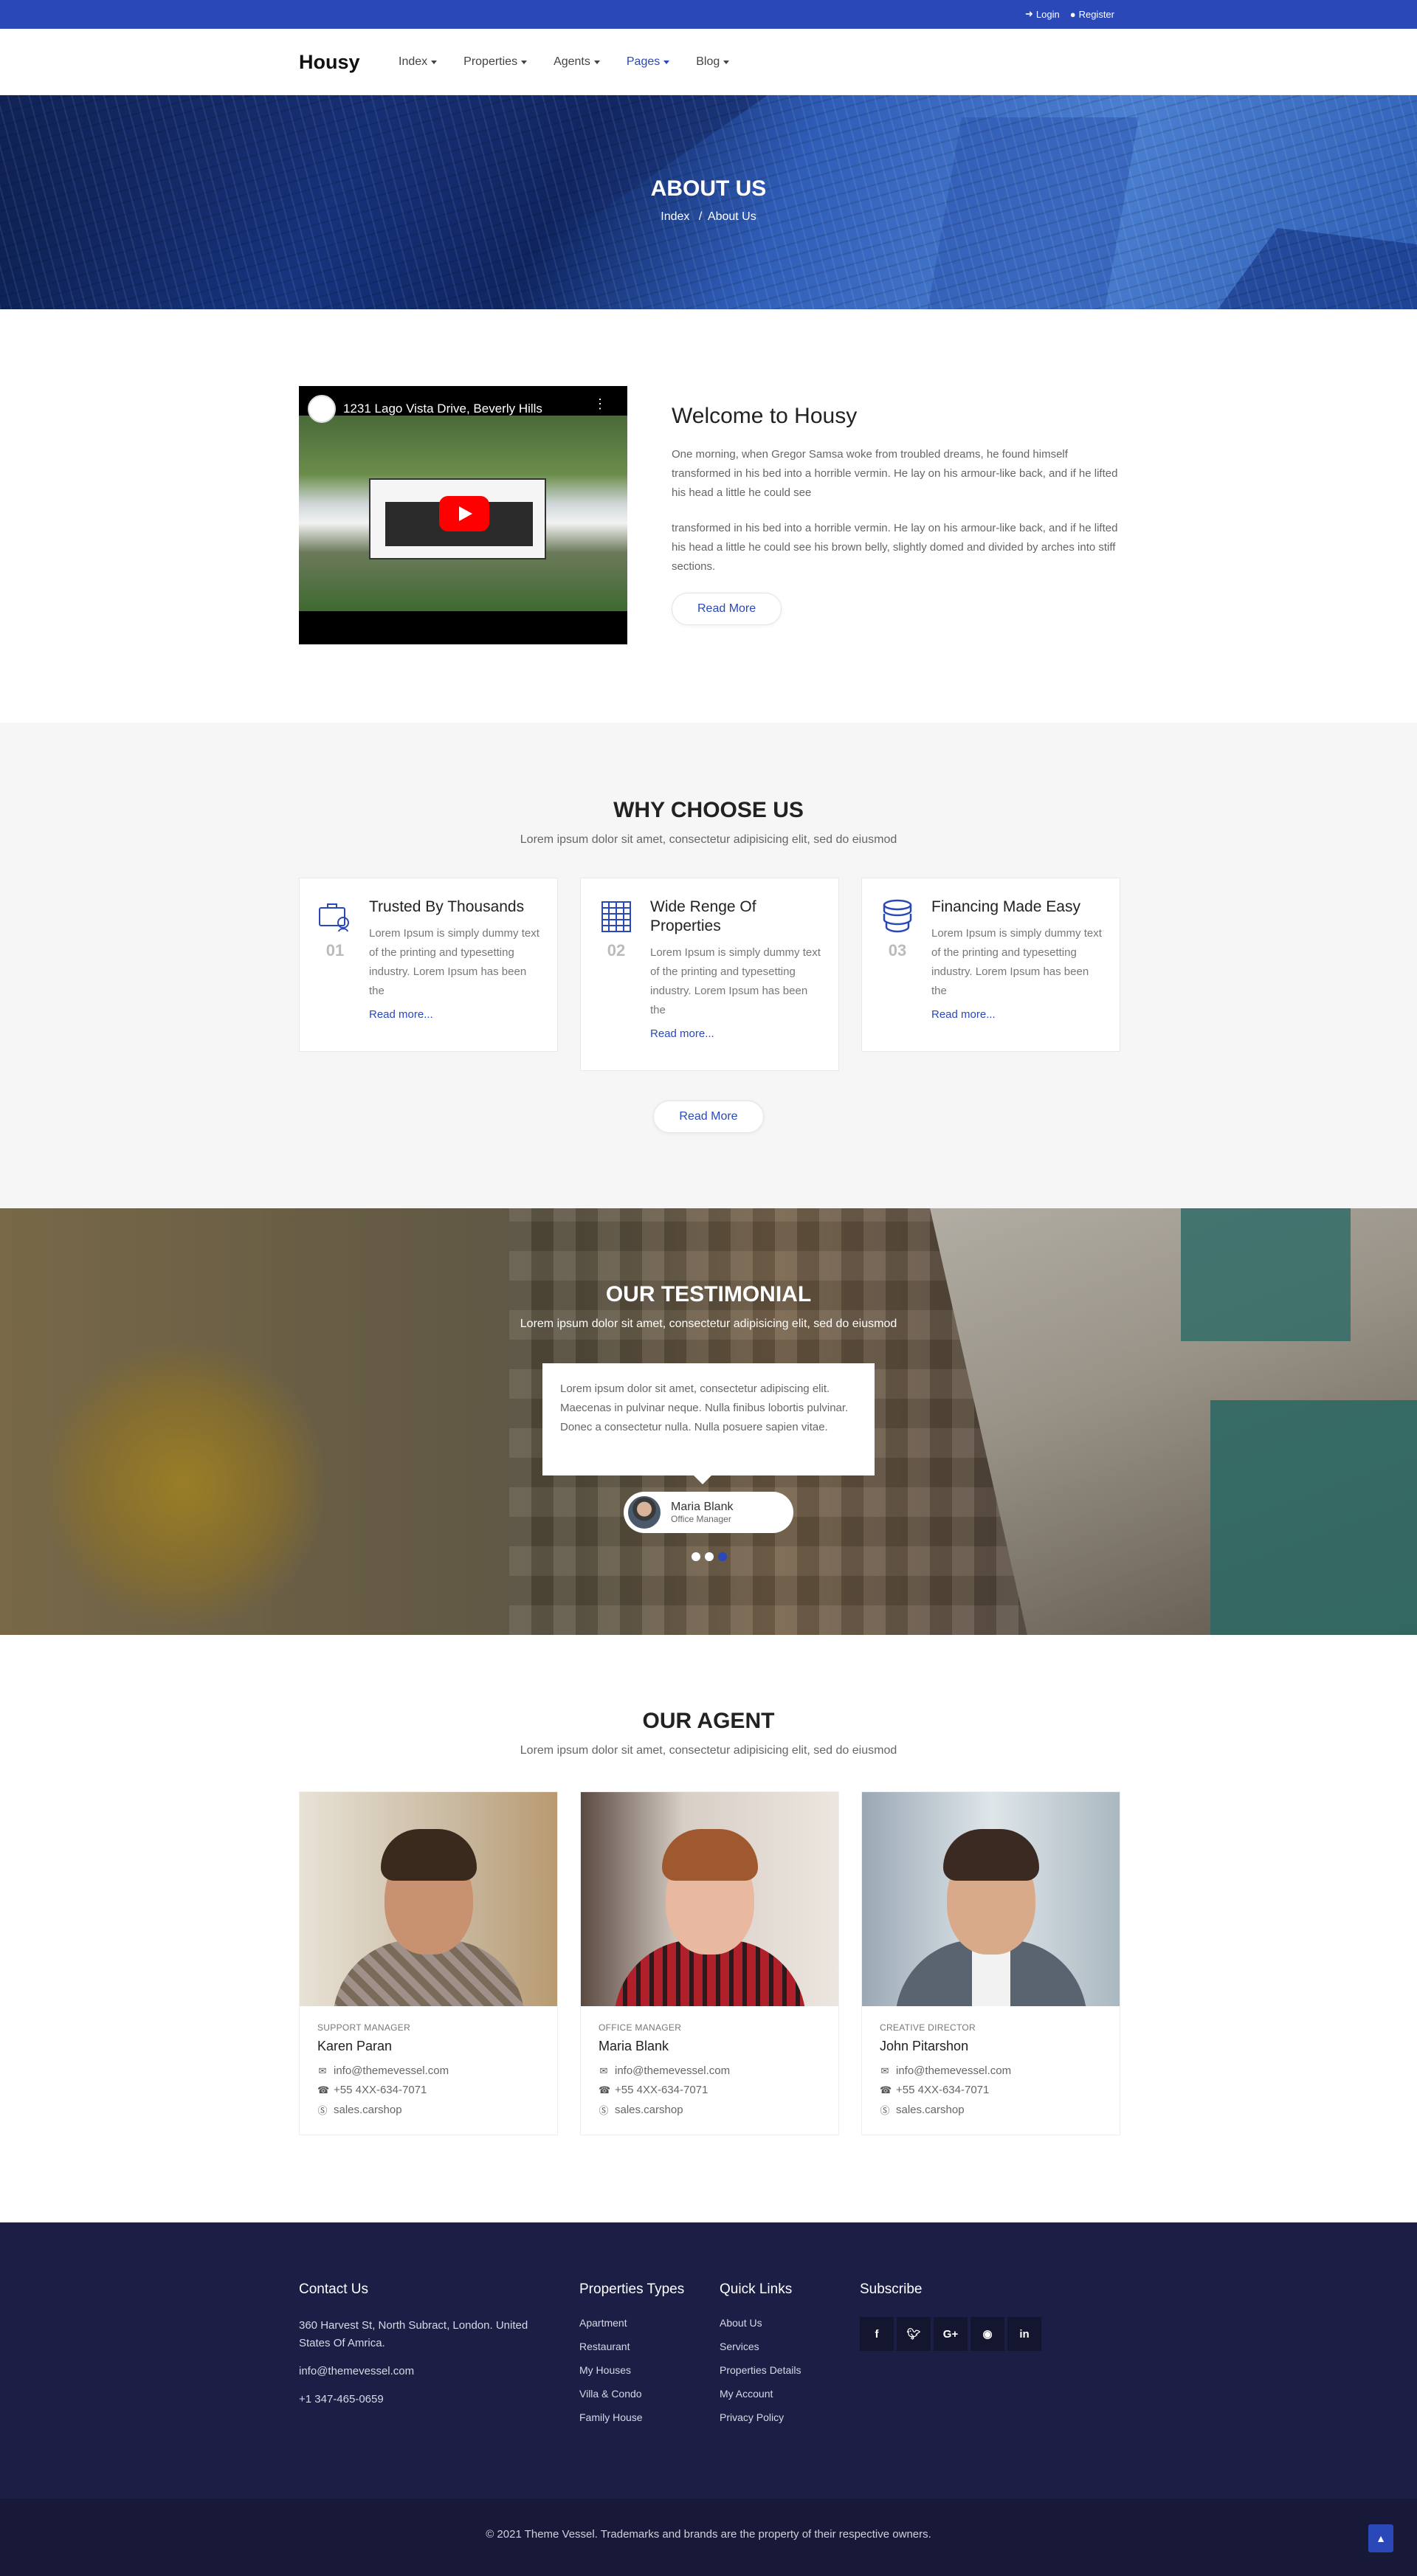  Describe the element at coordinates (322, 409) in the screenshot. I see `channel-avatar` at that location.